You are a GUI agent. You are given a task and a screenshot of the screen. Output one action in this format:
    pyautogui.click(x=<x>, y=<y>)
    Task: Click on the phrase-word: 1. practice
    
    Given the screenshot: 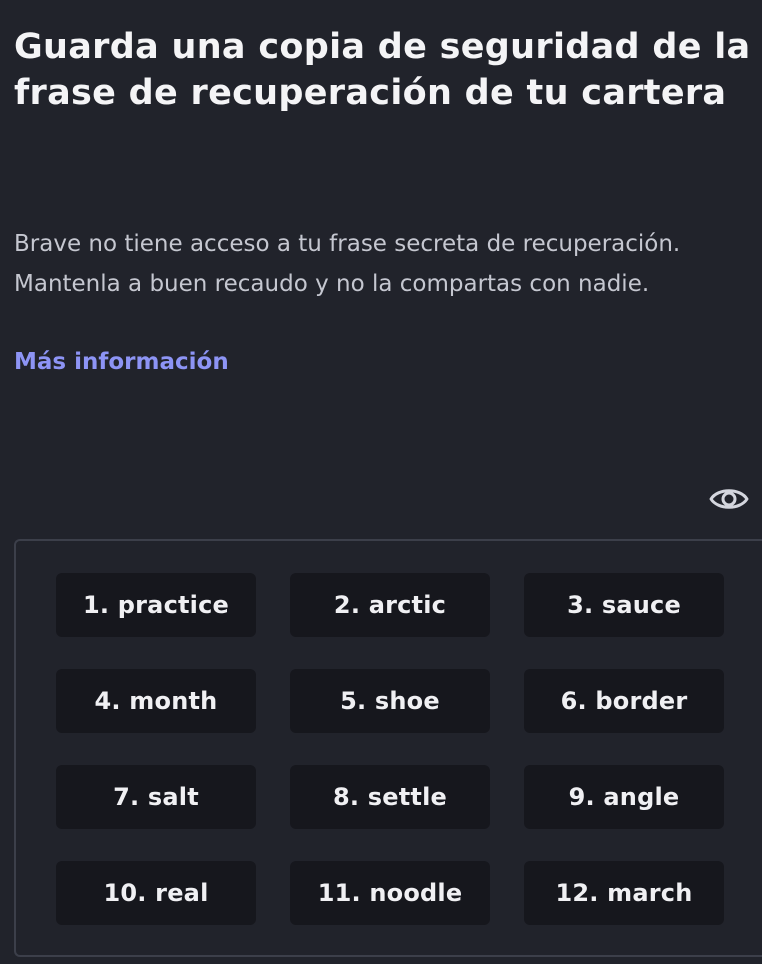 What is the action you would take?
    pyautogui.click(x=156, y=605)
    